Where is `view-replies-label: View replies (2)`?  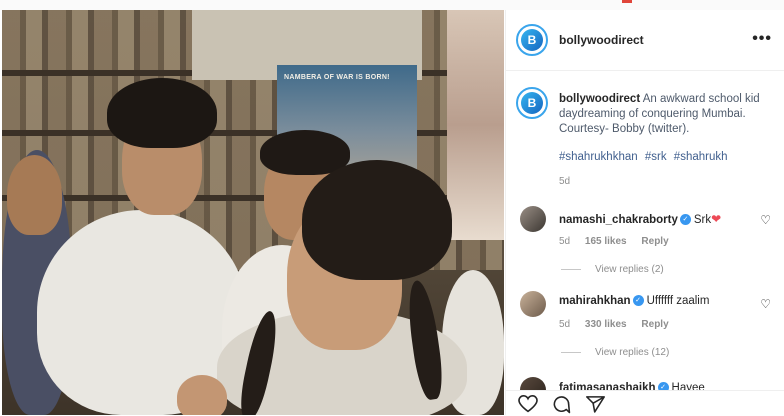 view-replies-label: View replies (2) is located at coordinates (629, 269).